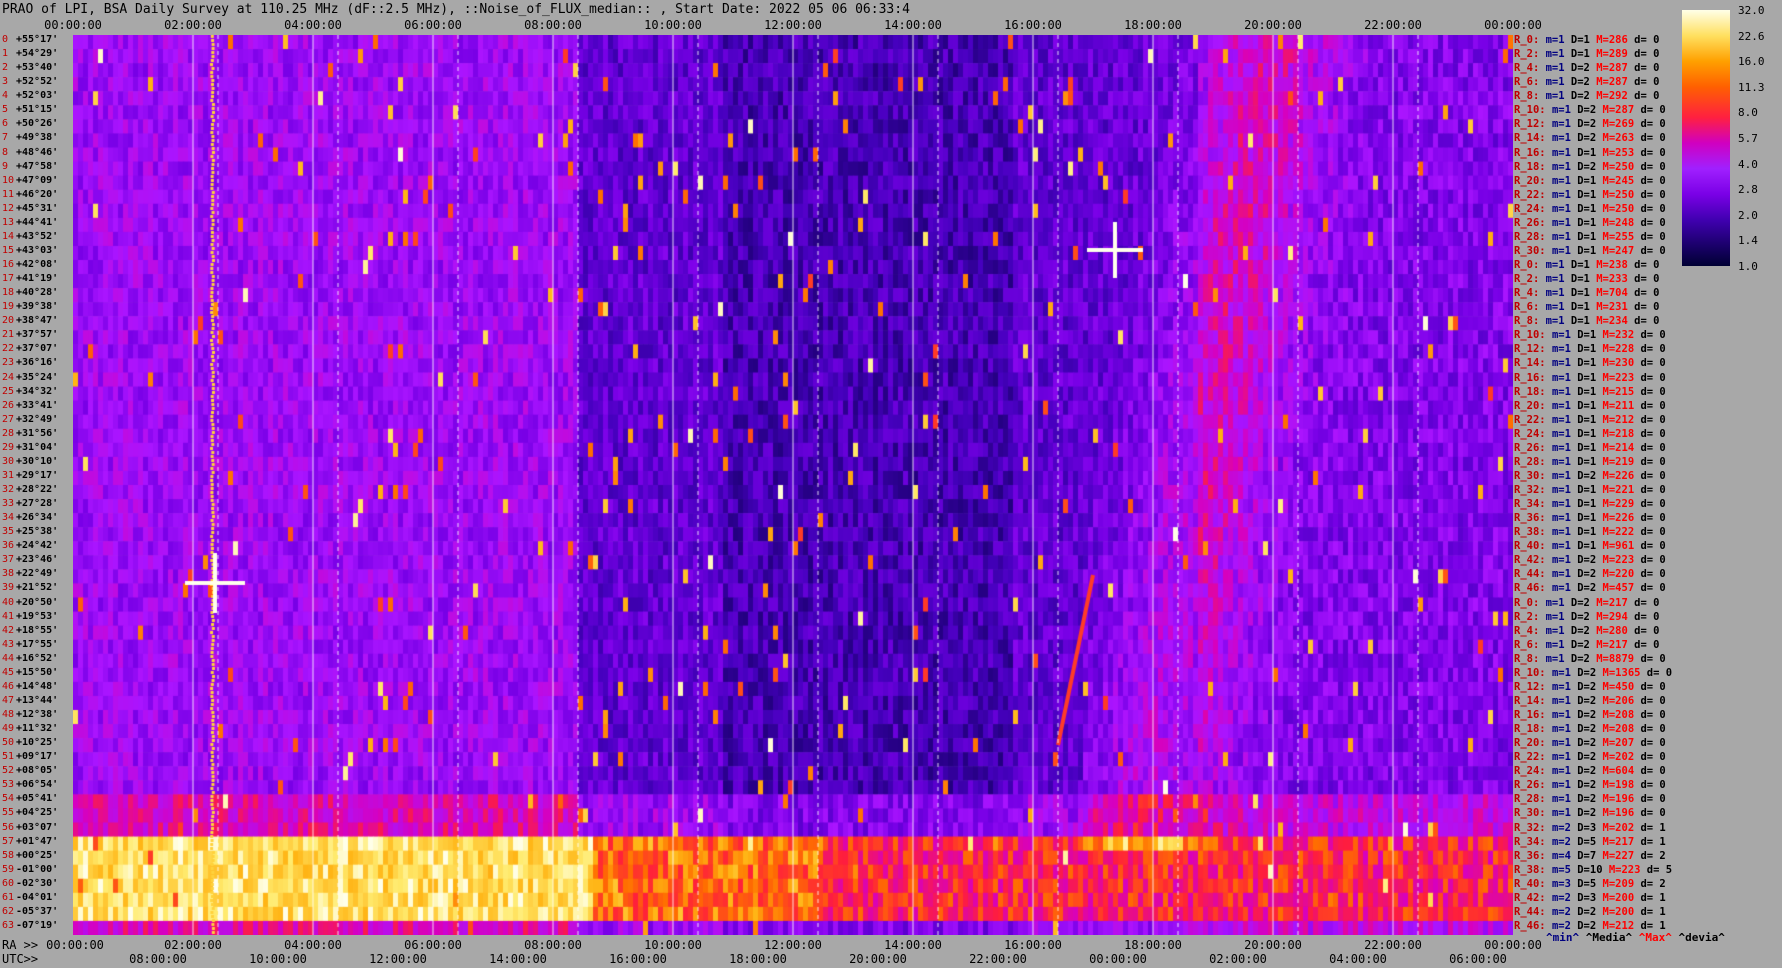  I want to click on dec-index: 15, so click(8, 250).